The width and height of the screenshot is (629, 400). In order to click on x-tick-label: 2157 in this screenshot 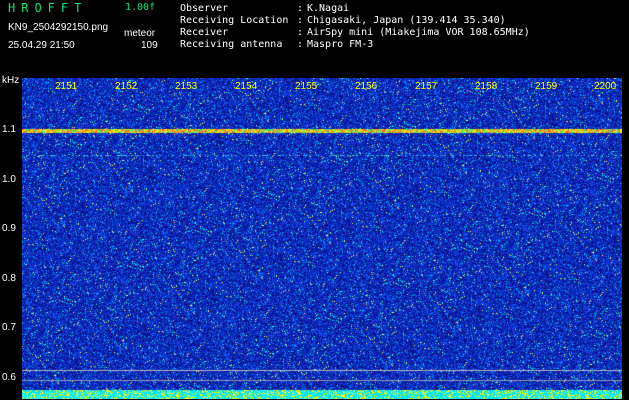, I will do `click(426, 86)`.